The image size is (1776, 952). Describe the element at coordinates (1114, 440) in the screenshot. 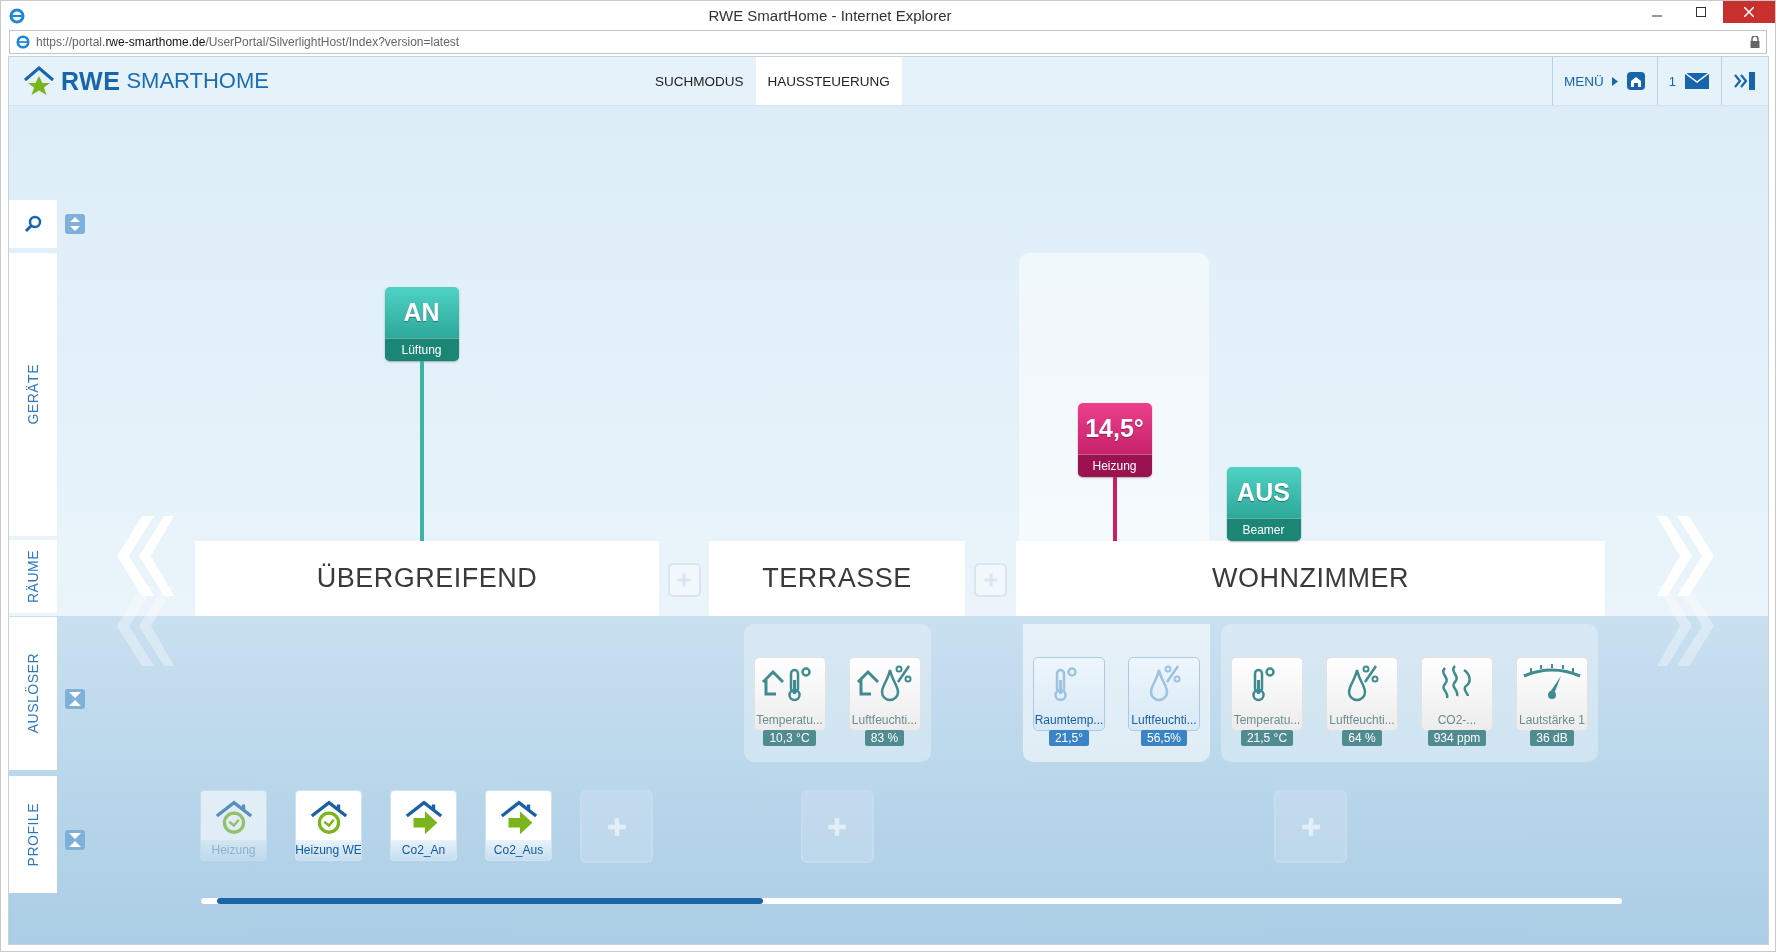

I see `device-tile: 14,5° Heizung` at that location.